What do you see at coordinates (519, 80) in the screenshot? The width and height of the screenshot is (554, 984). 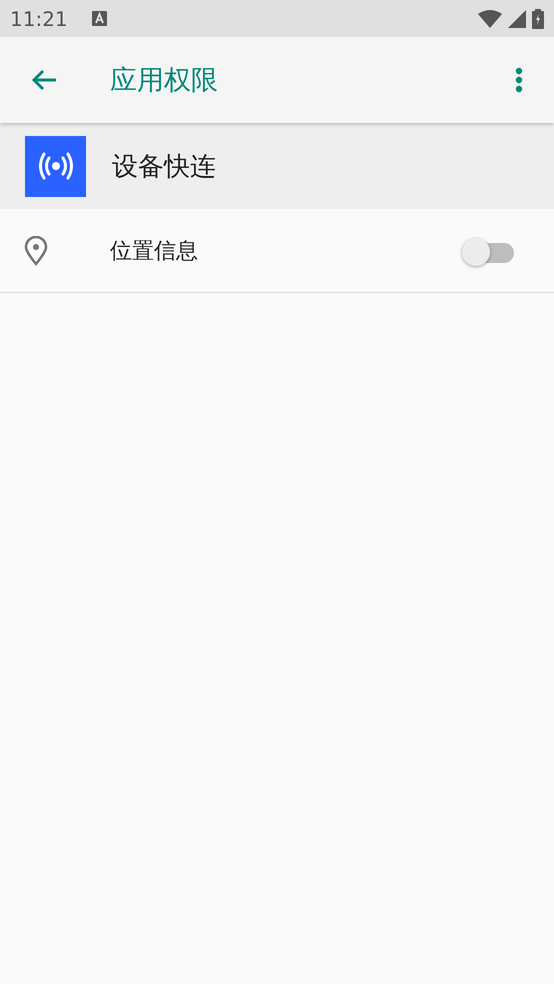 I see `more-icon` at bounding box center [519, 80].